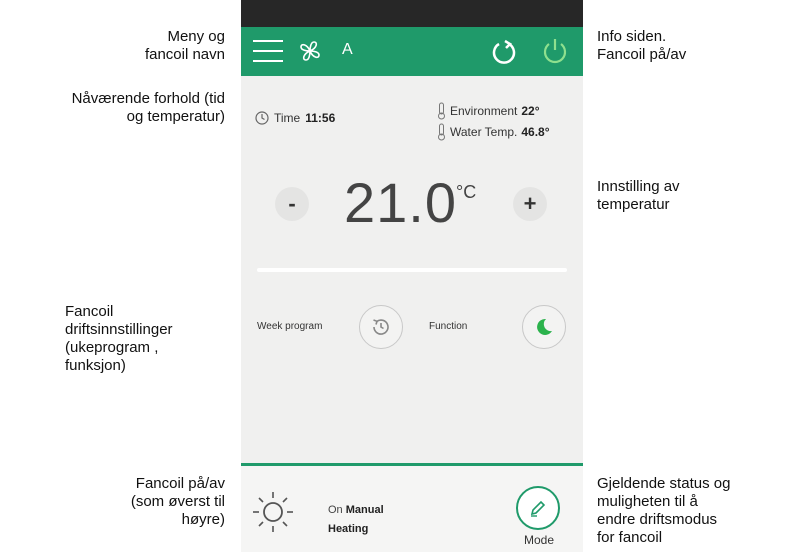 This screenshot has height=552, width=792. Describe the element at coordinates (484, 131) in the screenshot. I see `water-temp-label: Water Temp.` at that location.